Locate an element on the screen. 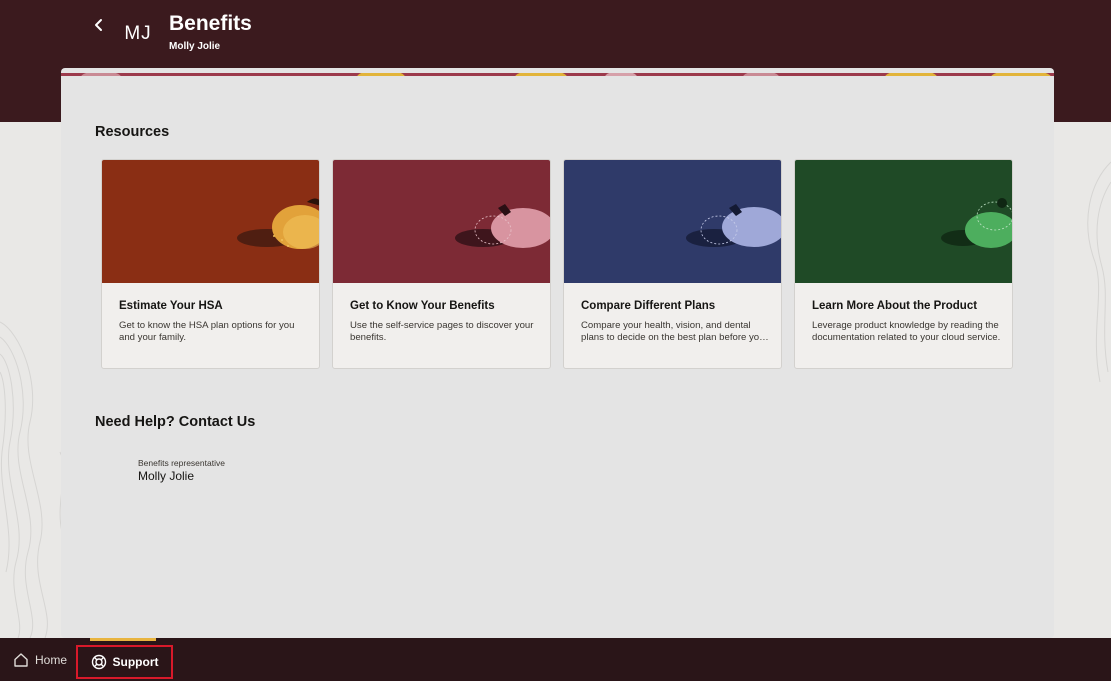  contact-name: Molly Jolie is located at coordinates (166, 476).